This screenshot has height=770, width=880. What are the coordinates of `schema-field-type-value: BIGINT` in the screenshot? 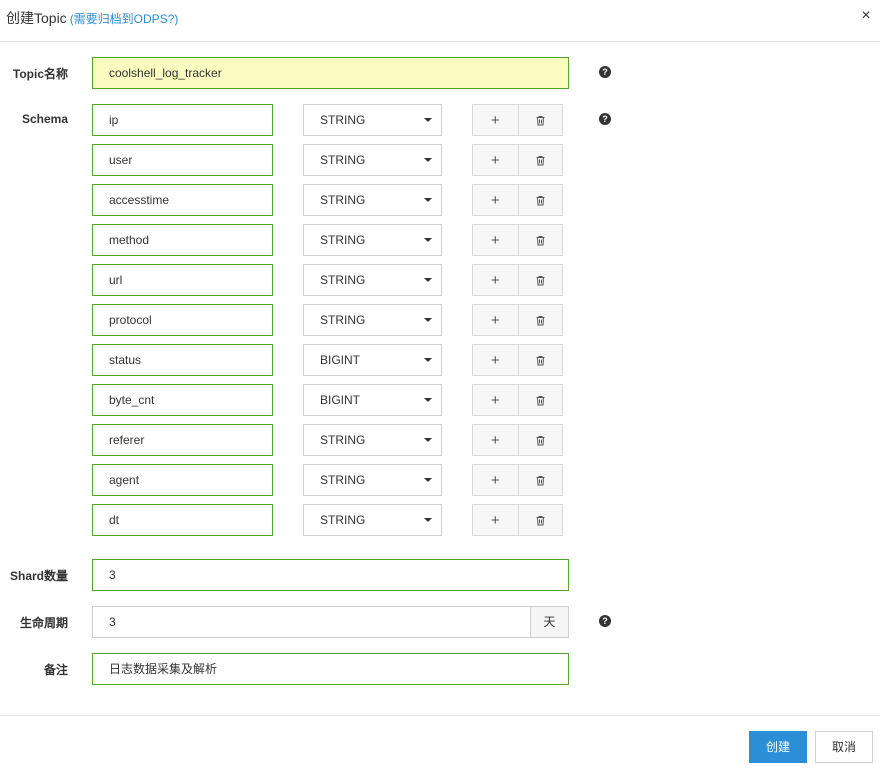 It's located at (340, 360).